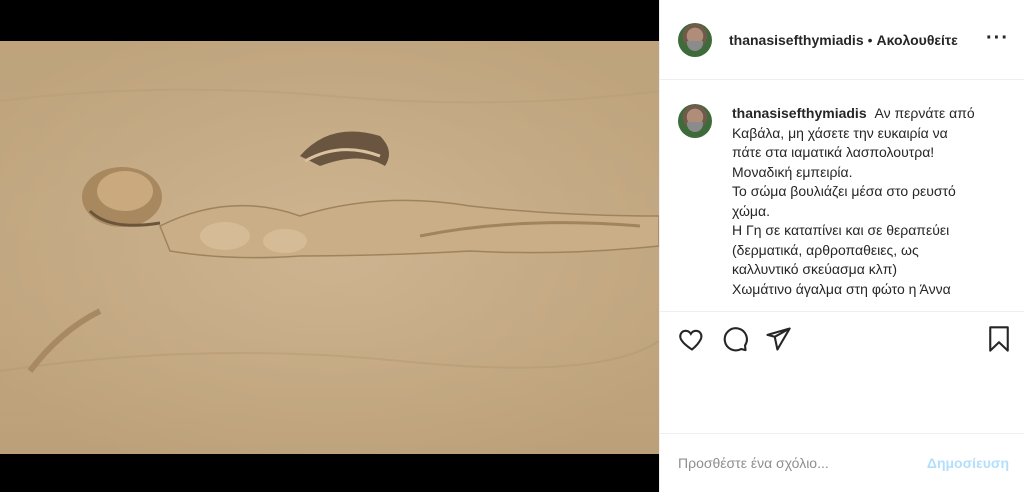 Image resolution: width=1024 pixels, height=492 pixels. Describe the element at coordinates (825, 249) in the screenshot. I see `caption-line: (δερματικά, αρθροπαθειες, ως` at that location.